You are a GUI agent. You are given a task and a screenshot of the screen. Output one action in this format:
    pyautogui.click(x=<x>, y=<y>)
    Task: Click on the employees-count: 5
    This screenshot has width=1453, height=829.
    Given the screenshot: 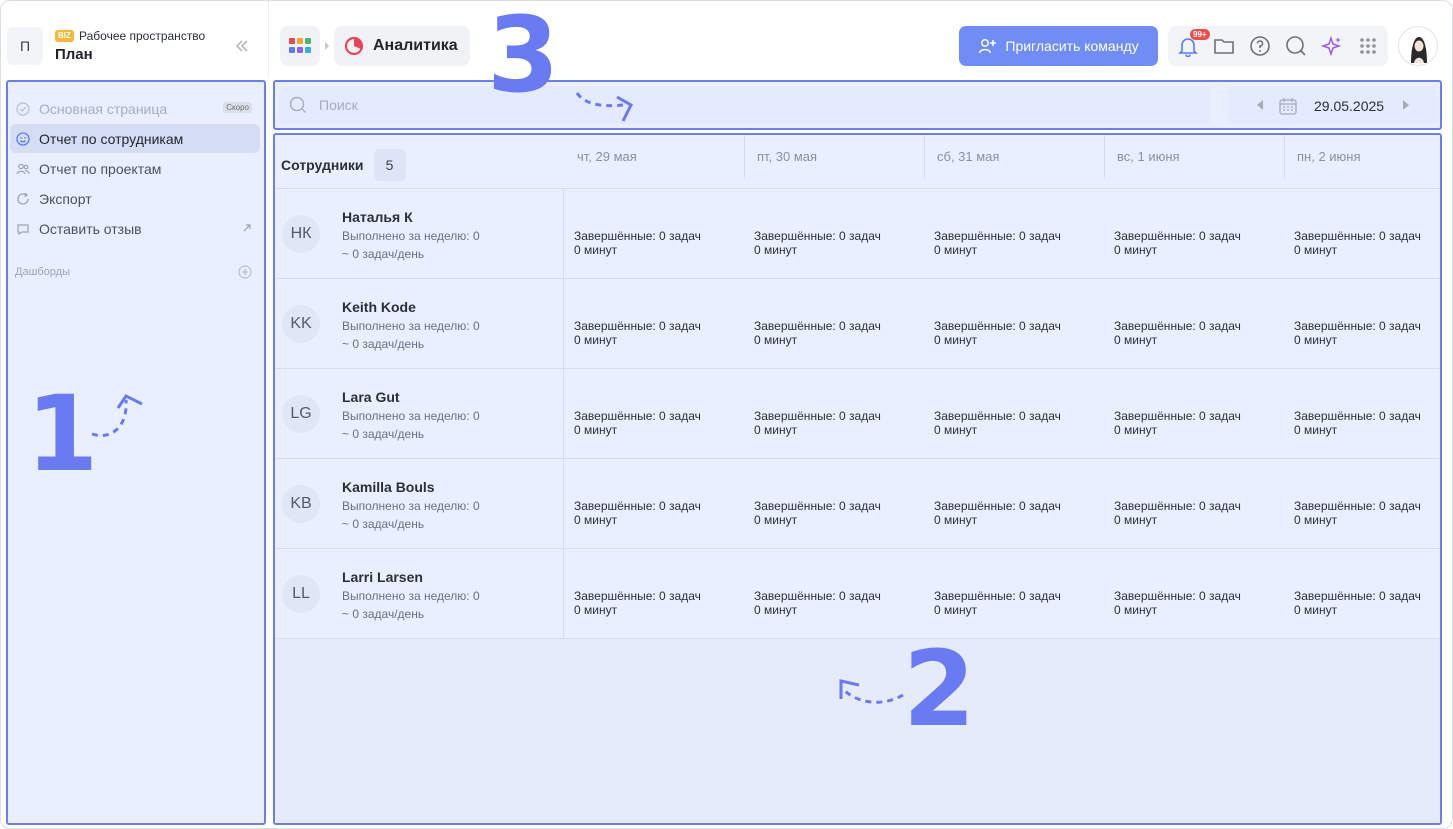 What is the action you would take?
    pyautogui.click(x=389, y=165)
    